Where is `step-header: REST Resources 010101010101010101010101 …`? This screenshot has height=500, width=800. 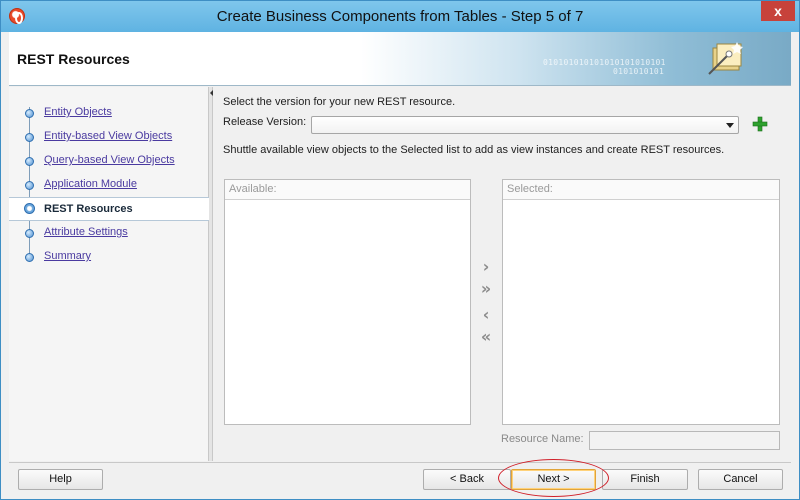
step-header: REST Resources 010101010101010101010101 … is located at coordinates (400, 59).